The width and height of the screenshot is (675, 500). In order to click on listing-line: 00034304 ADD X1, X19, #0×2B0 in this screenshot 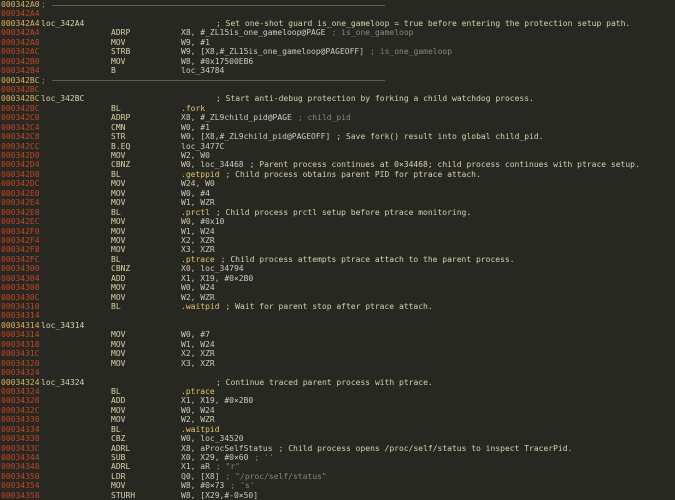, I will do `click(337, 278)`.